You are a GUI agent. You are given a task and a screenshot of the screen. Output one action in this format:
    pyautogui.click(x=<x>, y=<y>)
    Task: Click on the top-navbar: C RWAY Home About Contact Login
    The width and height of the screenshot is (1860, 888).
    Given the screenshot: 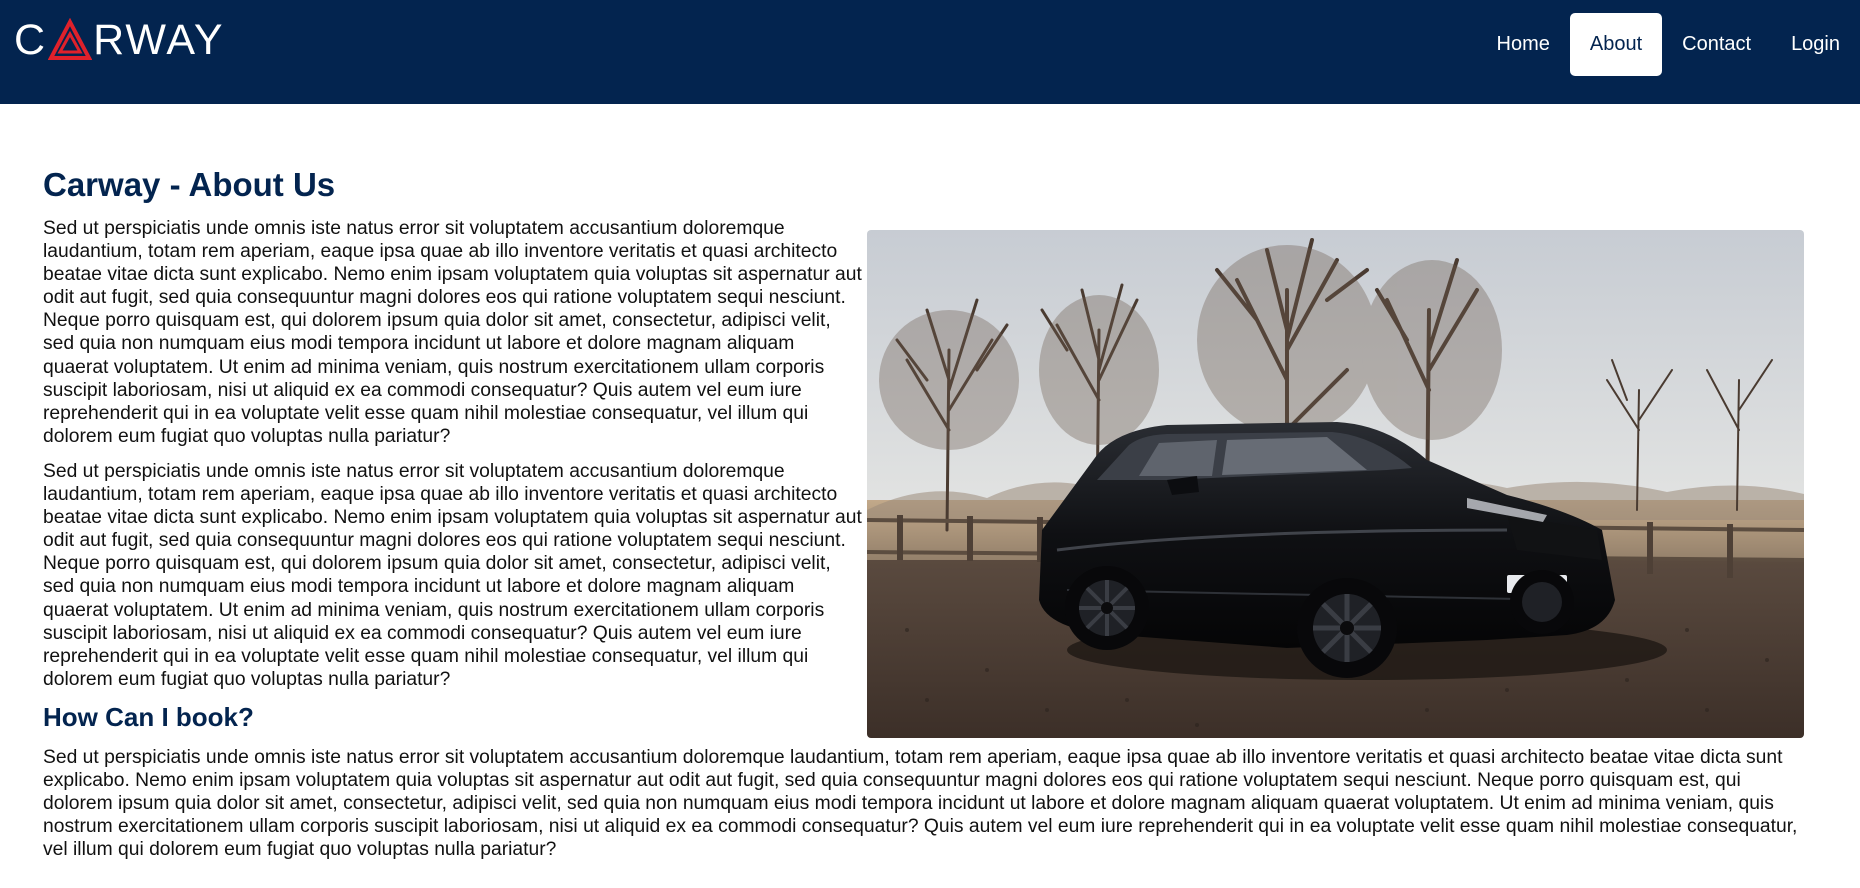 What is the action you would take?
    pyautogui.click(x=930, y=52)
    